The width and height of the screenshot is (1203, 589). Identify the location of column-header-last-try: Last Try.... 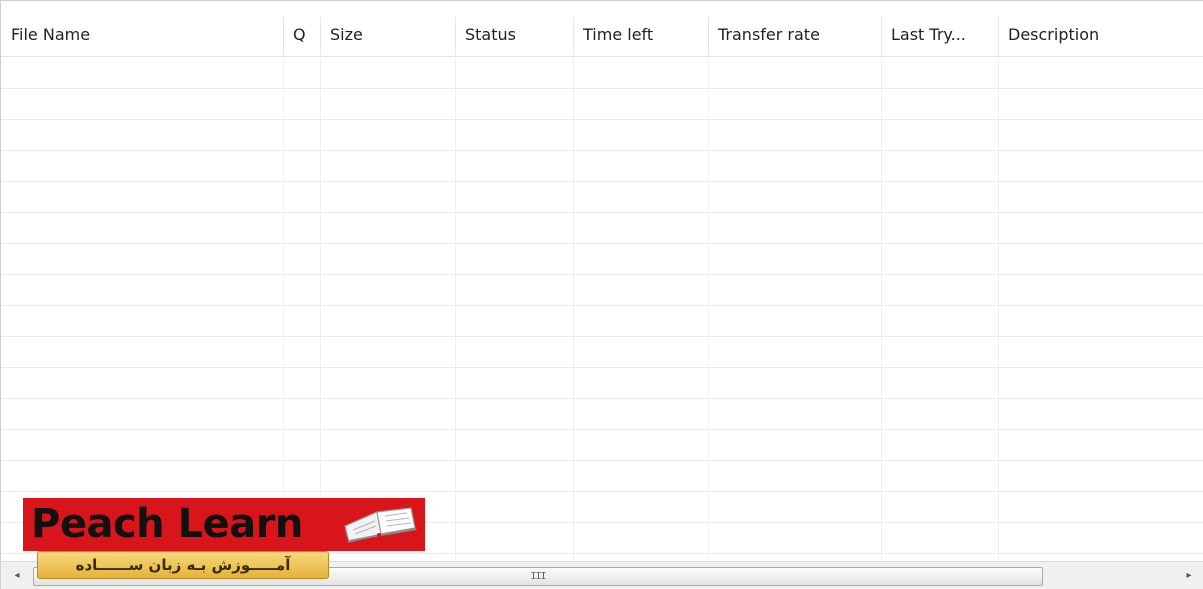
(939, 35).